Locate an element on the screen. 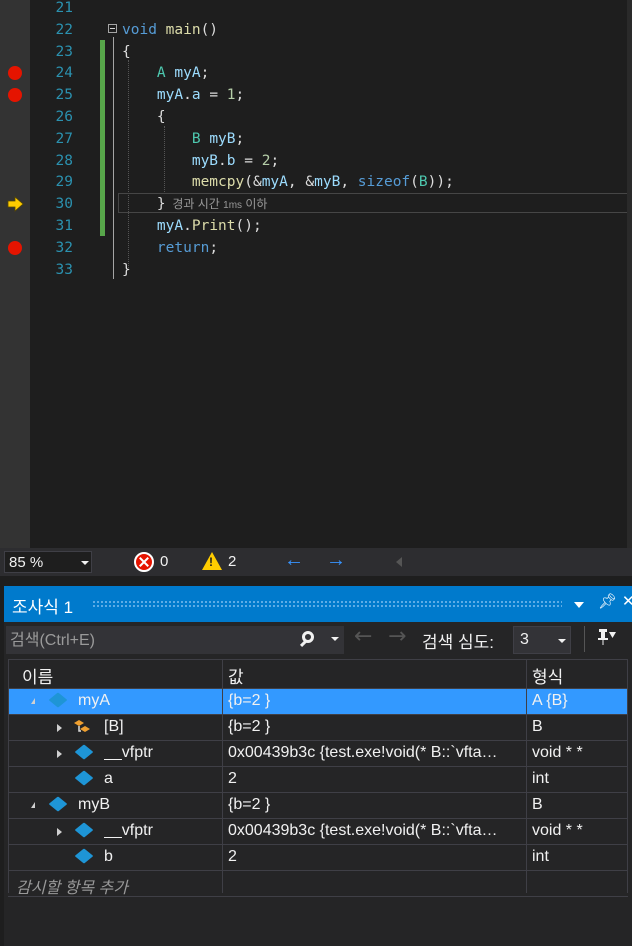 This screenshot has height=946, width=632. watch-row: a 2 int is located at coordinates (318, 780).